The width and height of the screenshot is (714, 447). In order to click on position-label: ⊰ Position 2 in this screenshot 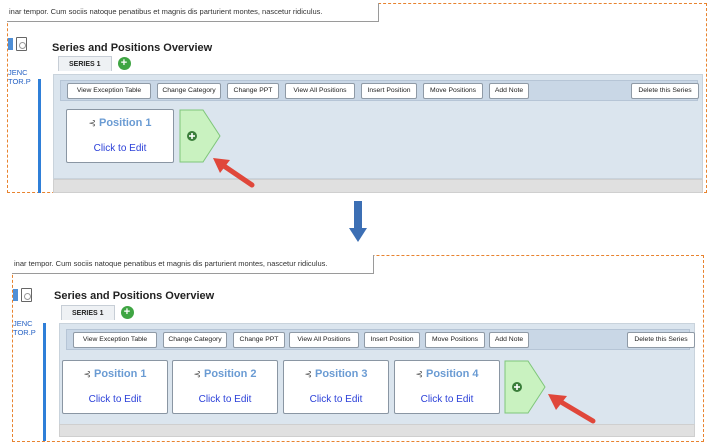, I will do `click(225, 374)`.